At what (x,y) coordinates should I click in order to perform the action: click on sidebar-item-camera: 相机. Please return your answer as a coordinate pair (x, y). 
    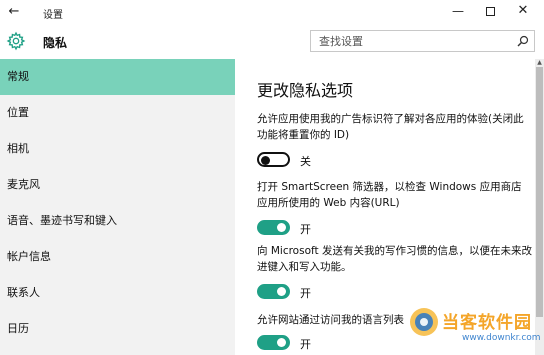
    Looking at the image, I should click on (117, 149).